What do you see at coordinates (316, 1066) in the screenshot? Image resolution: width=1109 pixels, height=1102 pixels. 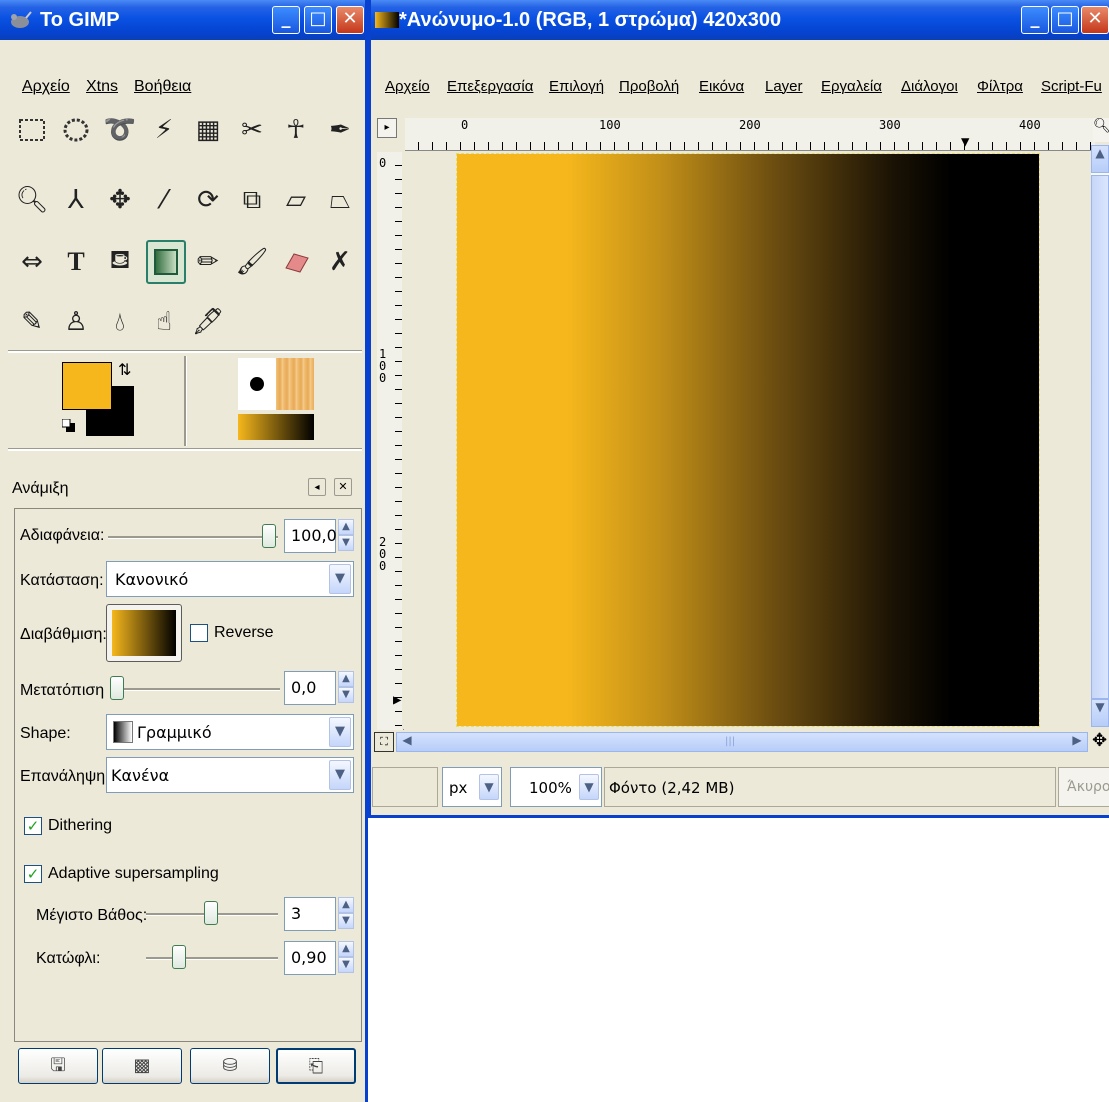 I see `reset-options-button: ⎗` at bounding box center [316, 1066].